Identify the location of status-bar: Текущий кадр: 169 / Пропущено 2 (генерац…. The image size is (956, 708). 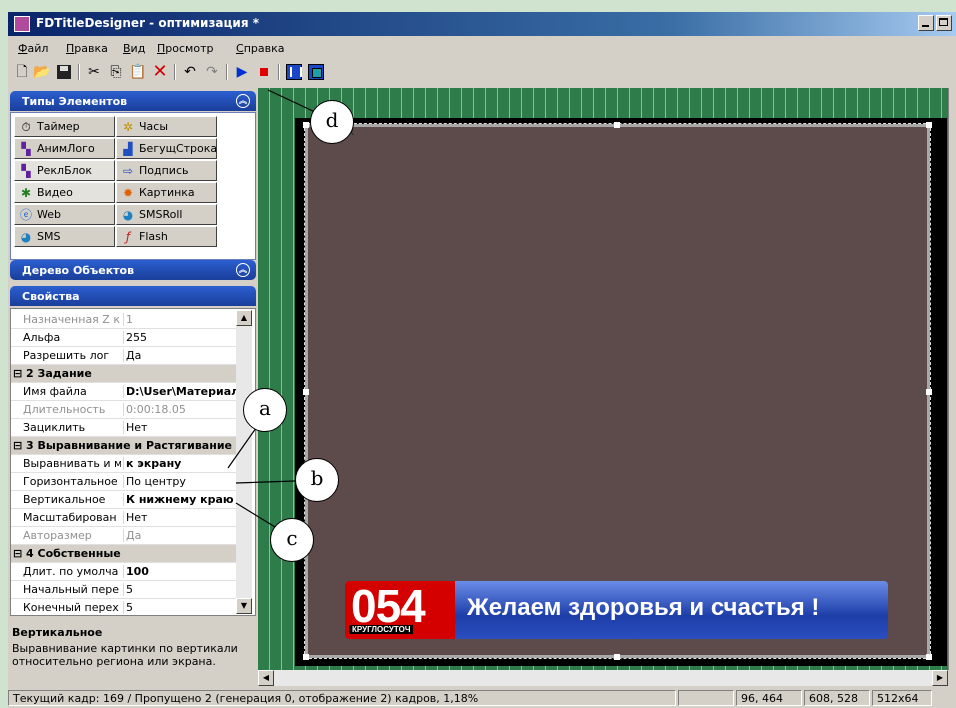
(482, 698).